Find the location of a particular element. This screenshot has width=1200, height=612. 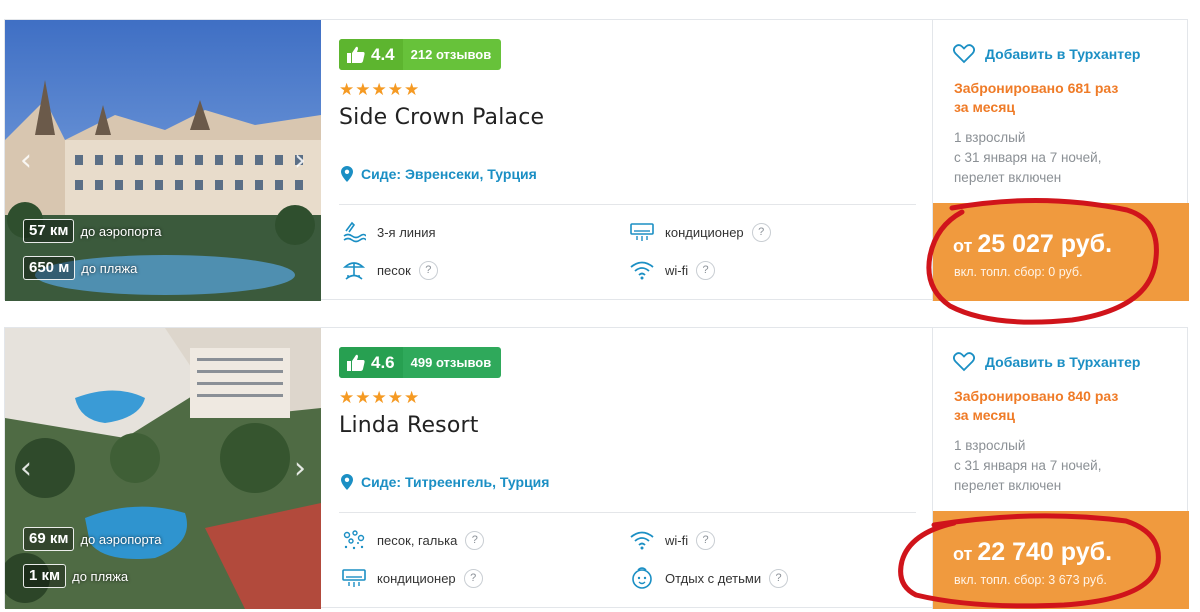

price-value: 22 740 руб. is located at coordinates (1045, 552).